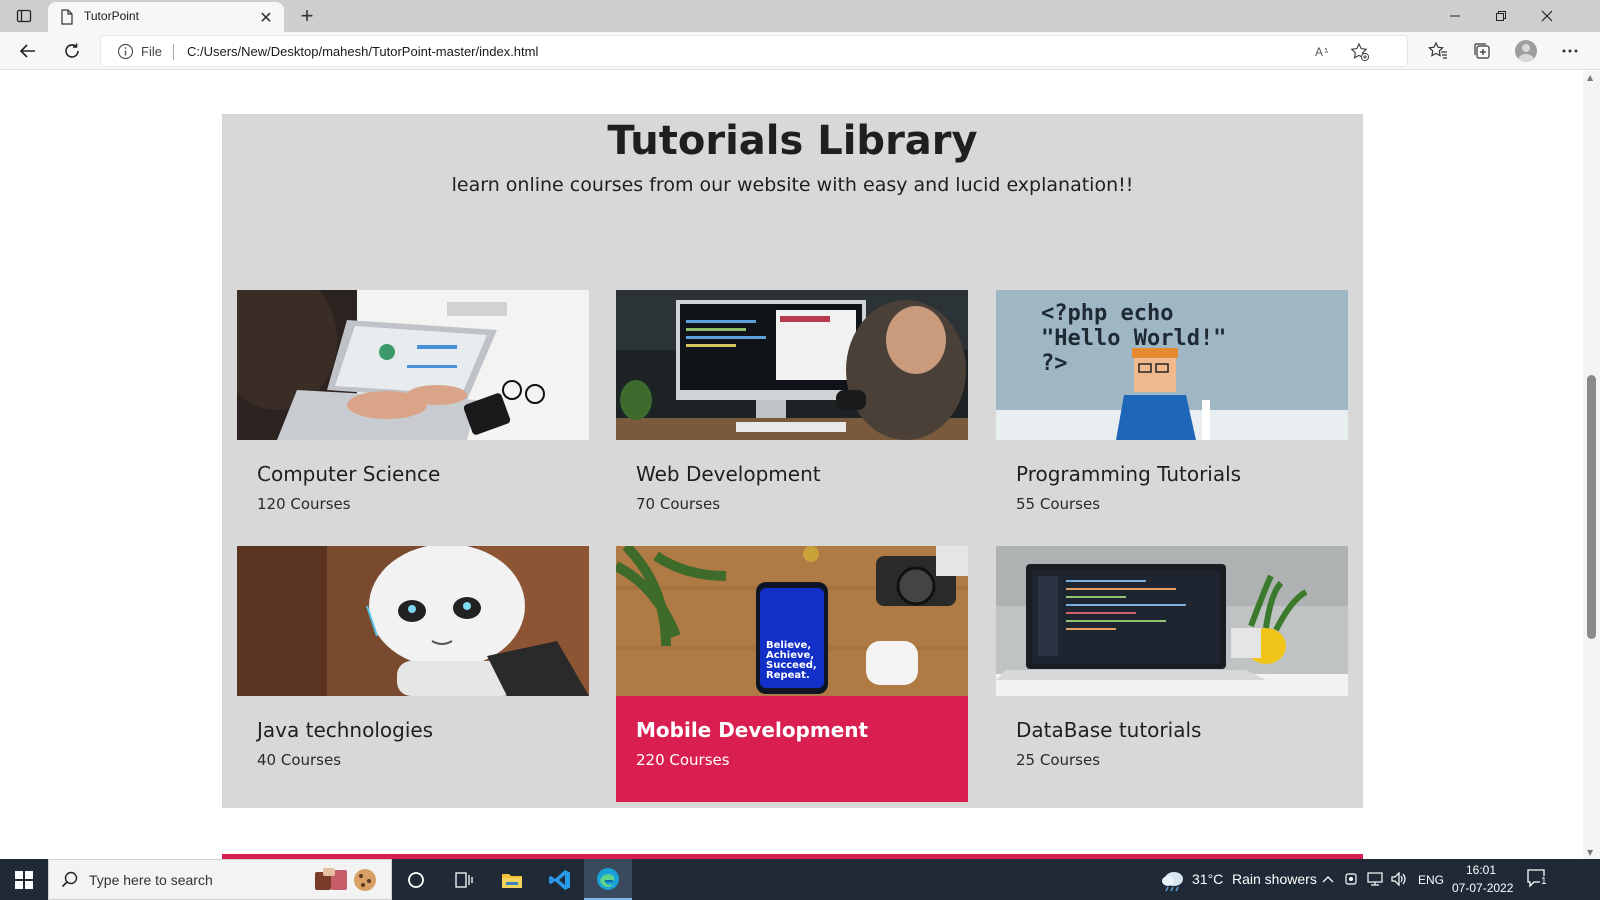 The image size is (1600, 900). What do you see at coordinates (299, 760) in the screenshot?
I see `card-course-count: 40 Courses` at bounding box center [299, 760].